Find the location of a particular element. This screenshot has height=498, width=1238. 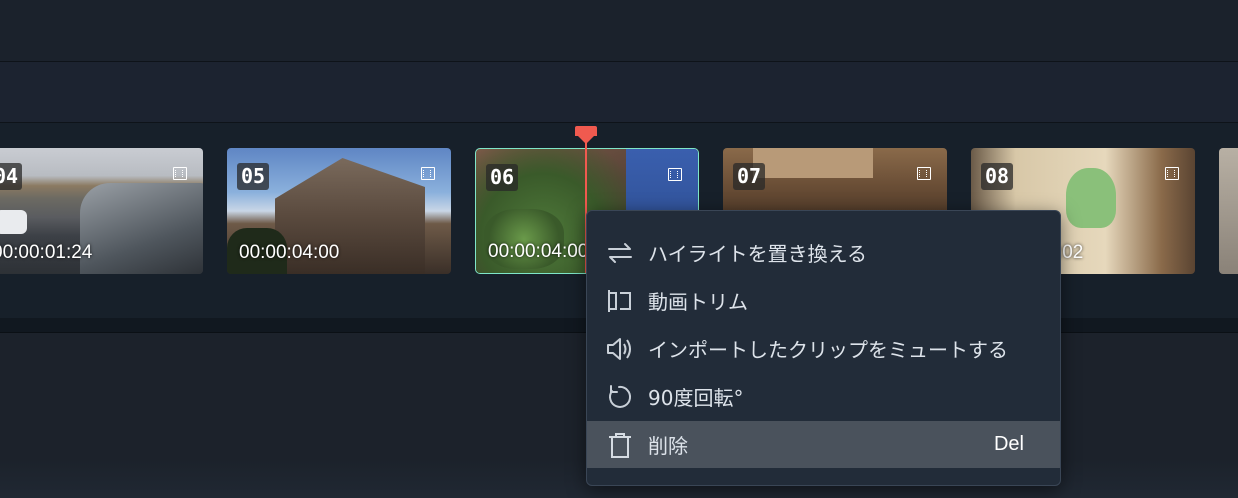

timeline-clip: 05 00:00:04:00 is located at coordinates (339, 211).